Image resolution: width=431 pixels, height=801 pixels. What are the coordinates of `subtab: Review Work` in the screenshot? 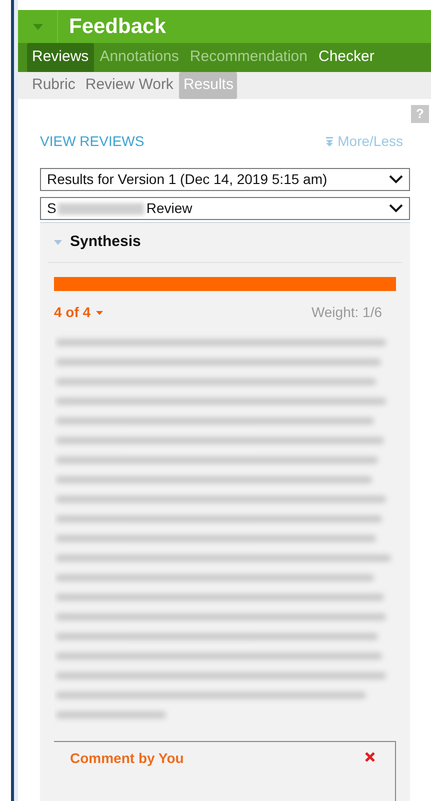 It's located at (129, 85).